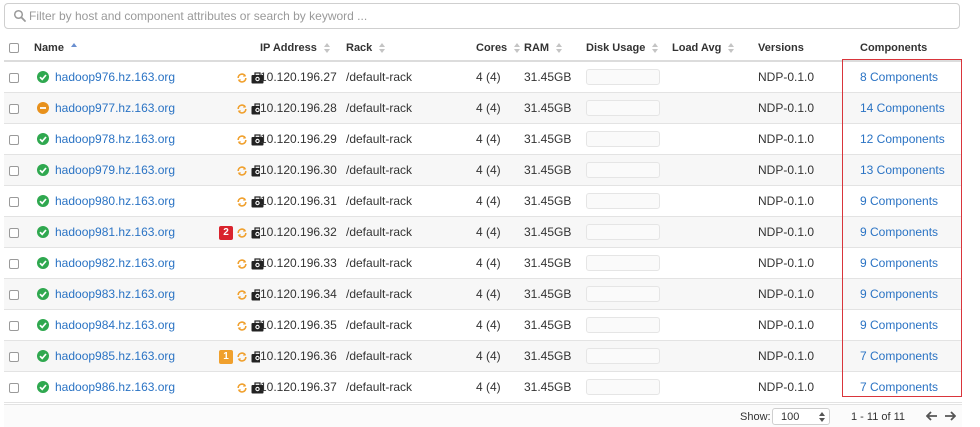 This screenshot has width=980, height=427. Describe the element at coordinates (899, 77) in the screenshot. I see `components-link: 8 Components` at that location.